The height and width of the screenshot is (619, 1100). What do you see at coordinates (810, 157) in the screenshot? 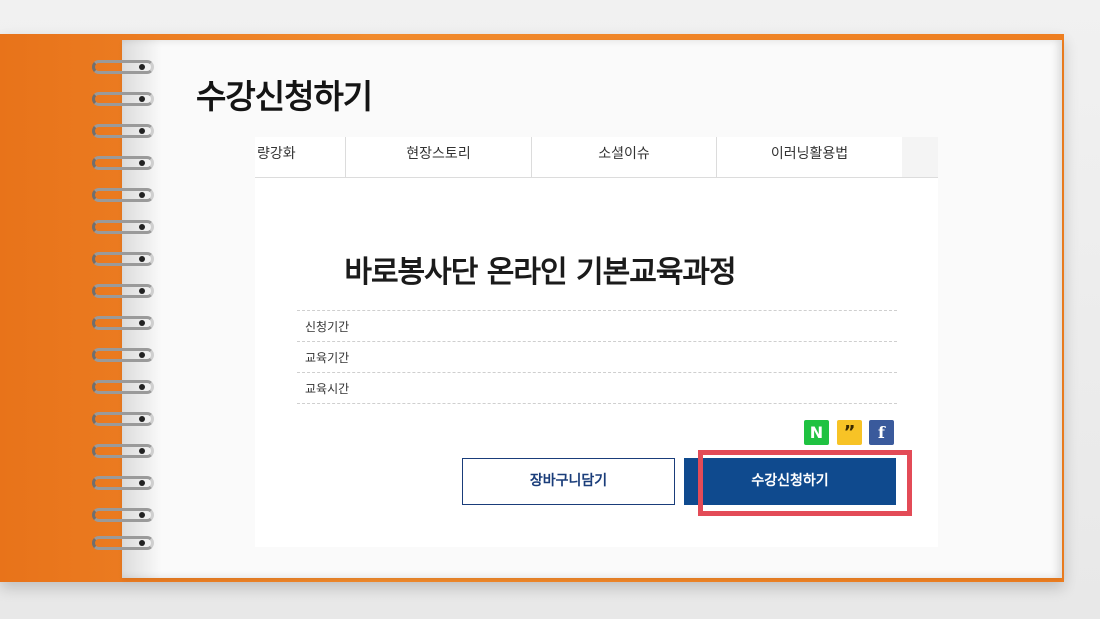
I see `tab-elearning-tips: 이러닝활용법` at bounding box center [810, 157].